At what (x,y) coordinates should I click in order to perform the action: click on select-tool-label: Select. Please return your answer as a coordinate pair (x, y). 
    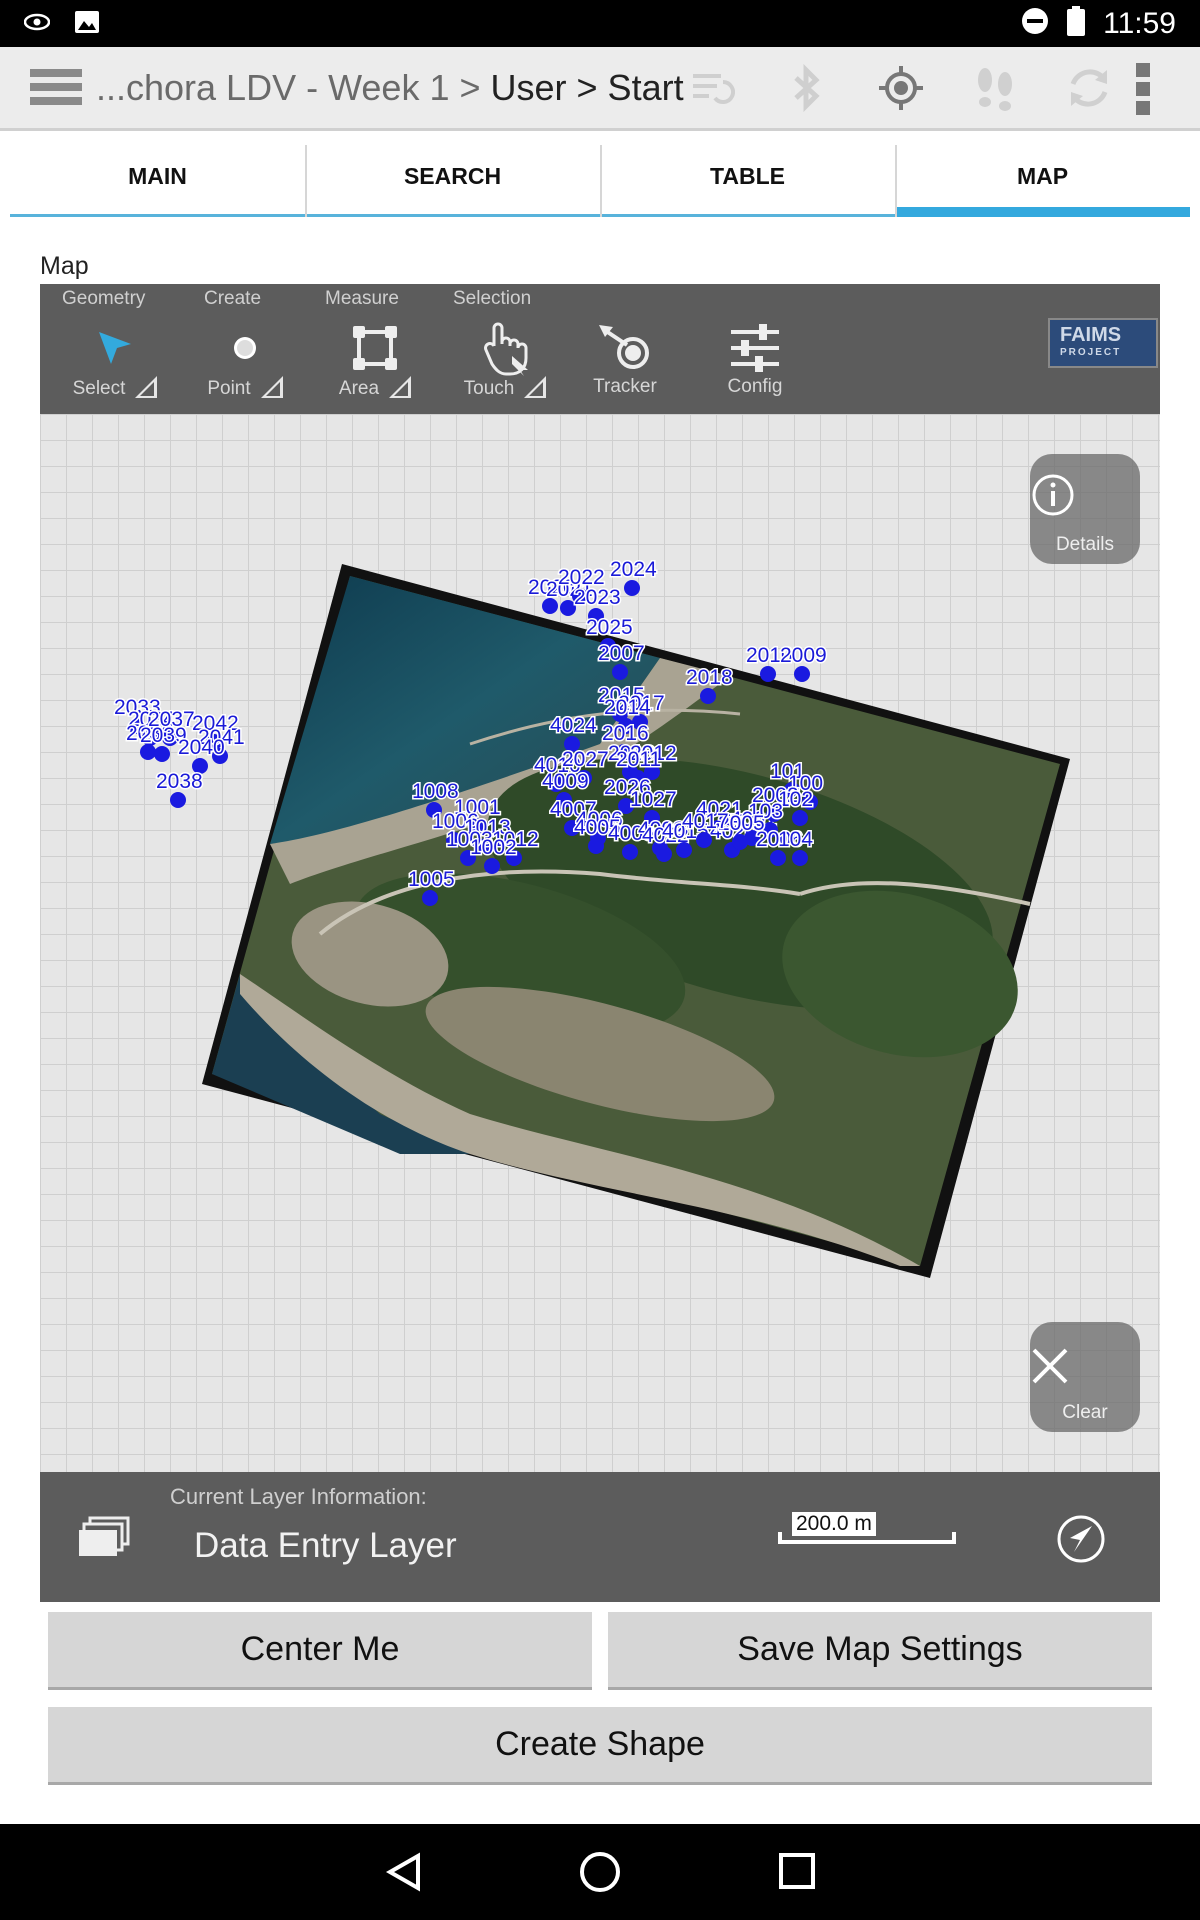
    Looking at the image, I should click on (99, 388).